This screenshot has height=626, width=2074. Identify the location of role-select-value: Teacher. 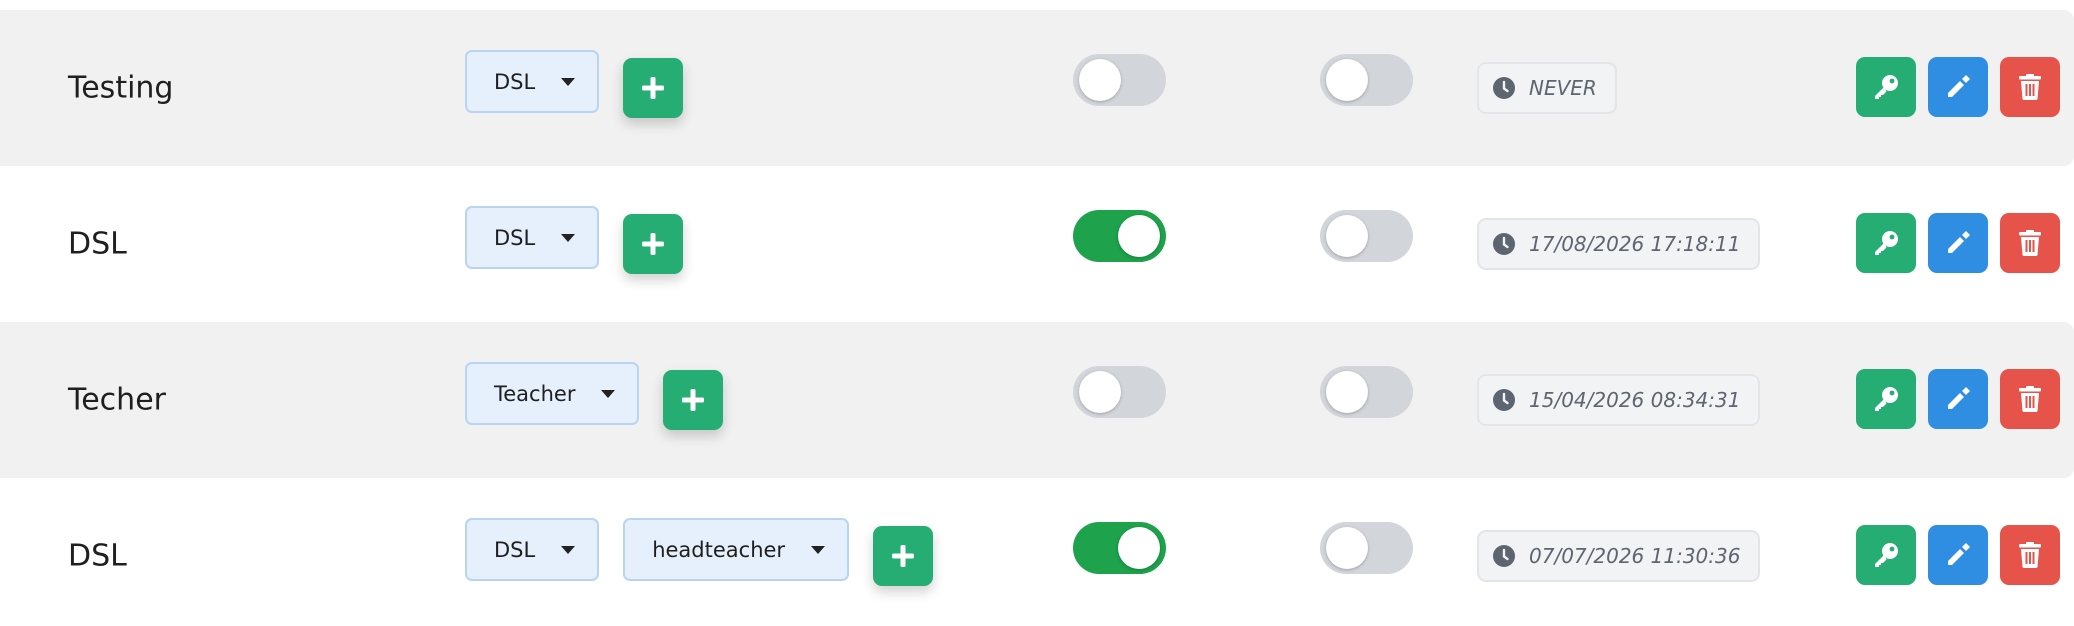
(535, 393).